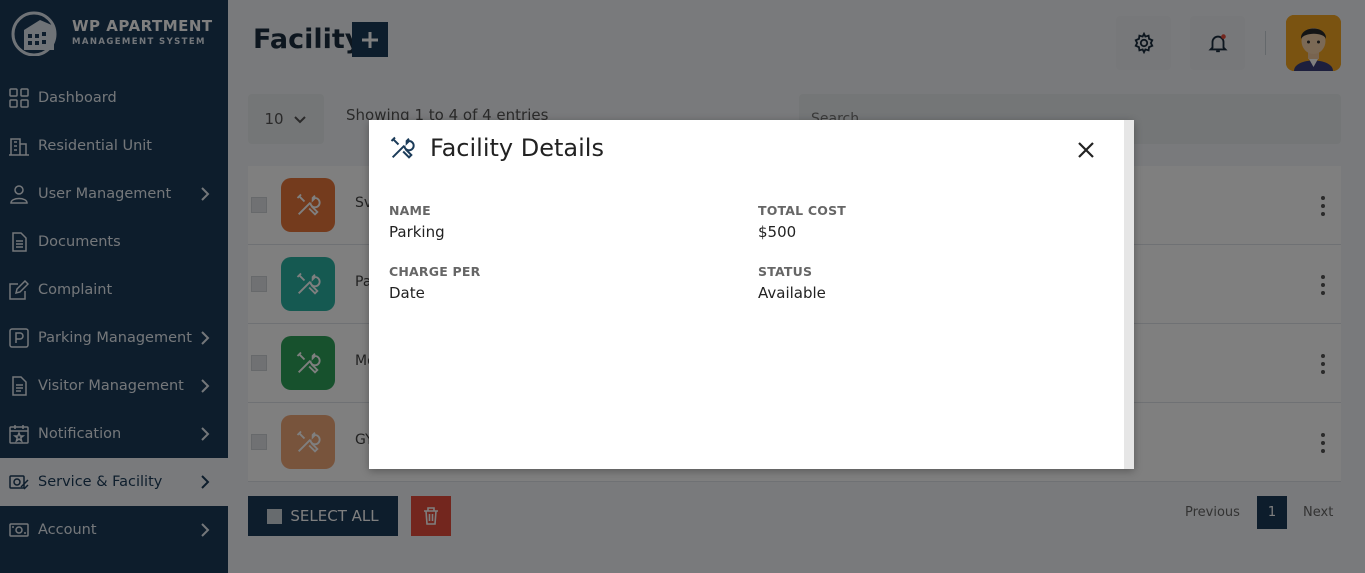  What do you see at coordinates (802, 210) in the screenshot?
I see `field-label: TOTAL COST` at bounding box center [802, 210].